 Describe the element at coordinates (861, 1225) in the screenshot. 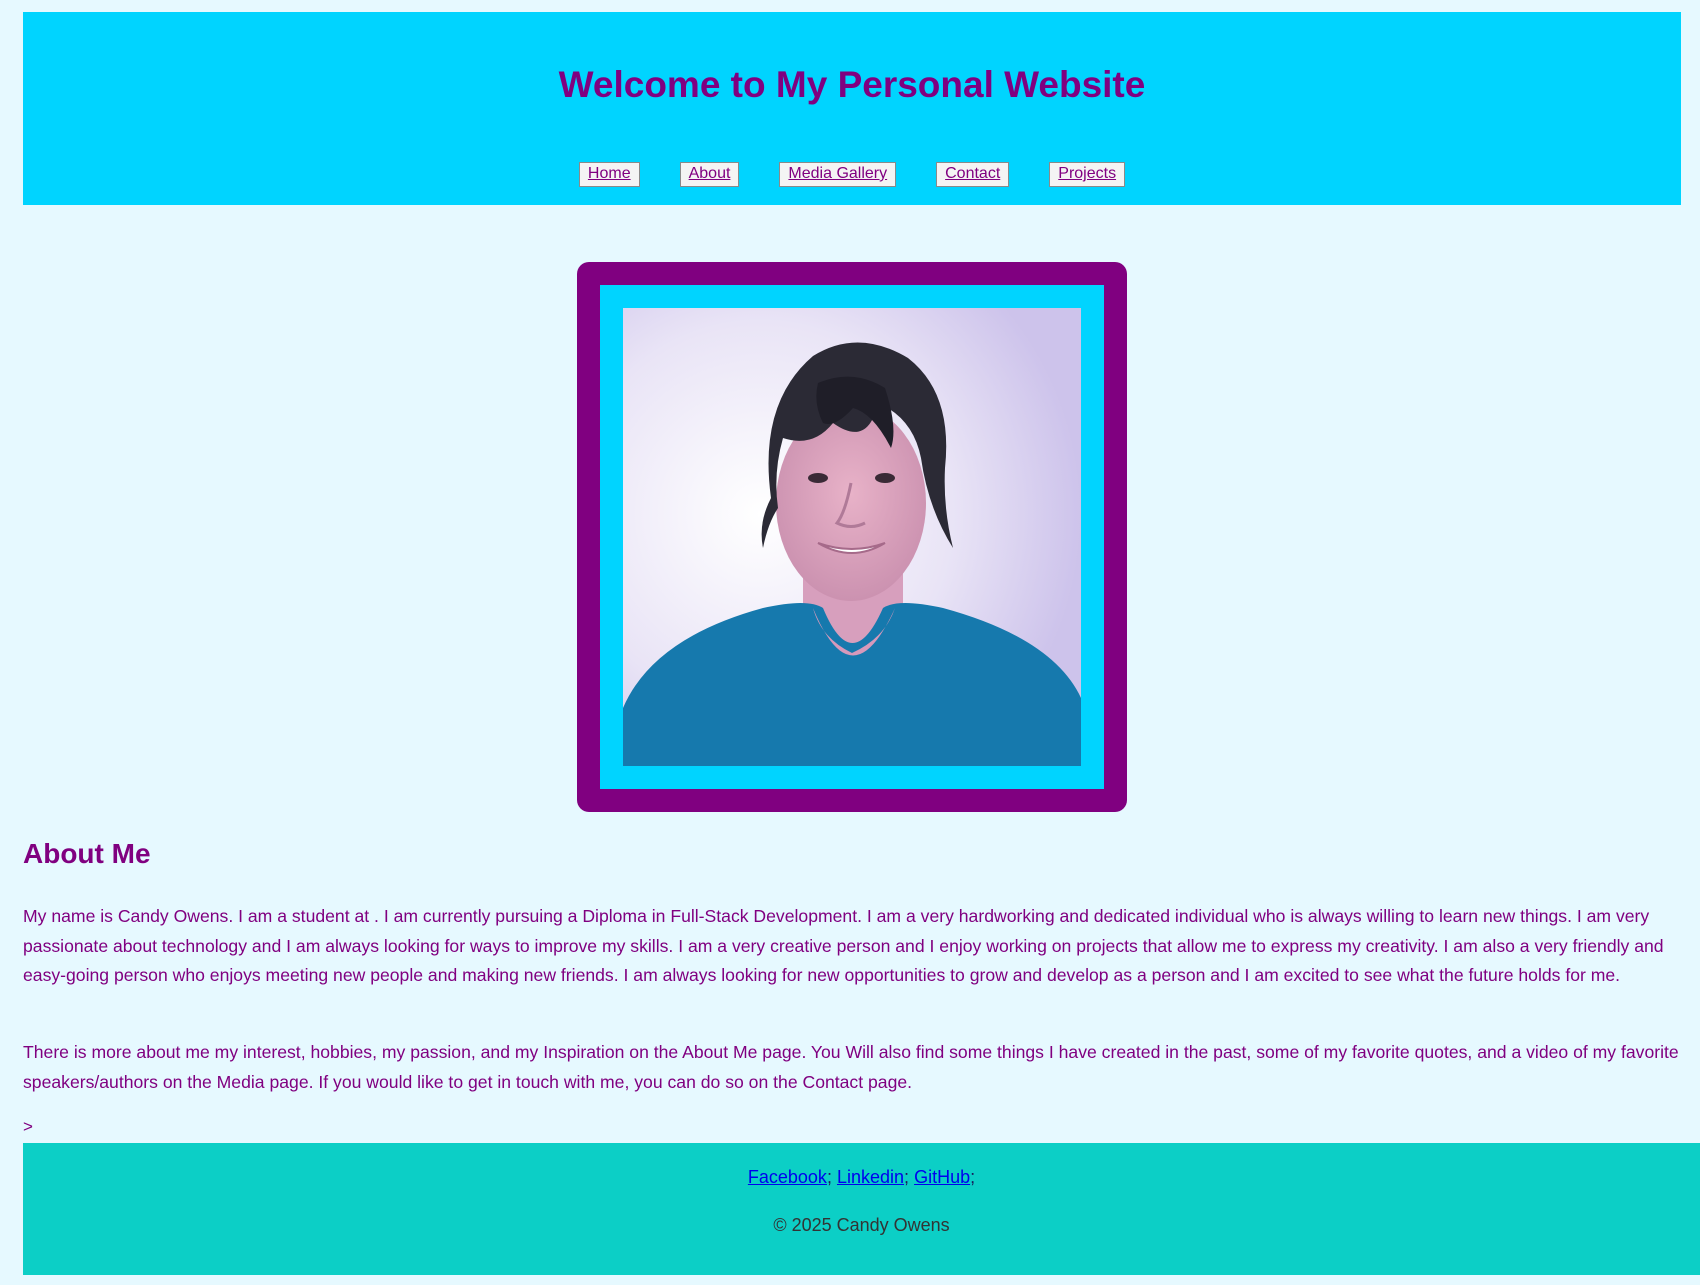

I see `copyright-text: © 2025 Candy Owens` at that location.